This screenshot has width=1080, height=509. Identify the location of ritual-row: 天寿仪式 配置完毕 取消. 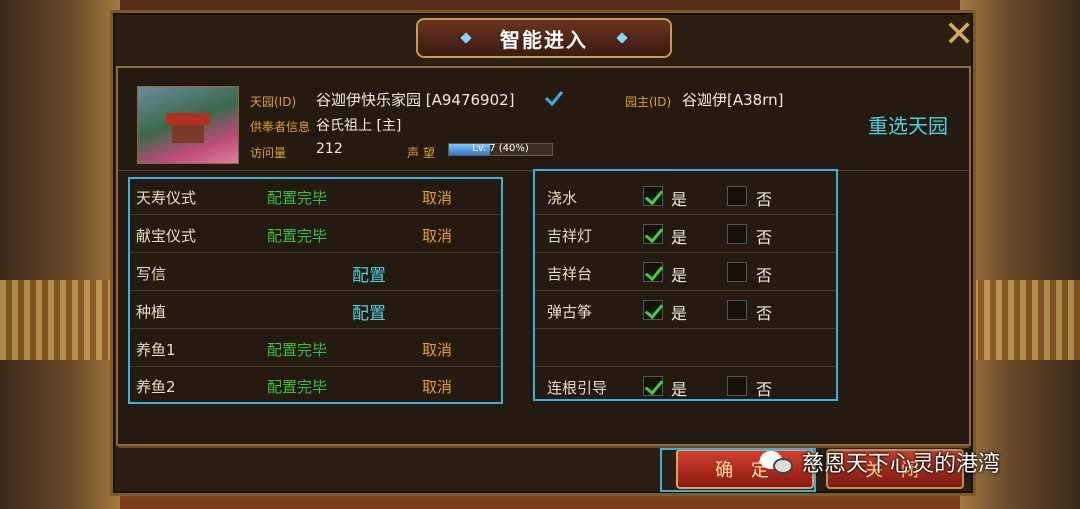
(315, 196).